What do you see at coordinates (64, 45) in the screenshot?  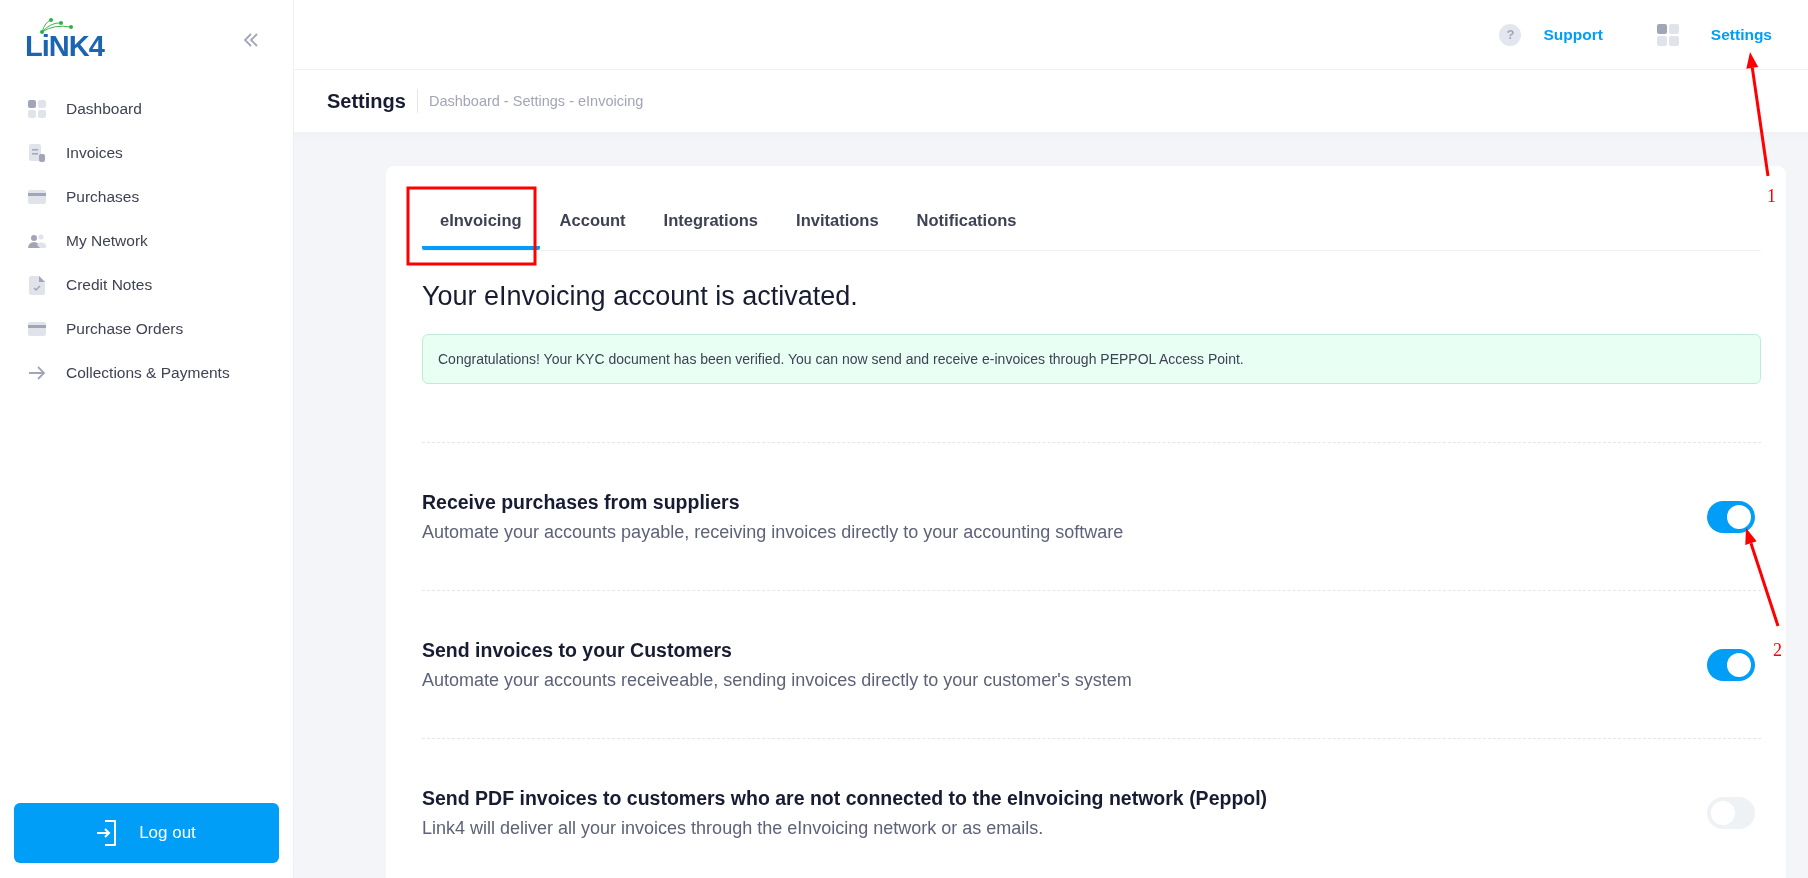 I see `logo-text: LiNK4` at bounding box center [64, 45].